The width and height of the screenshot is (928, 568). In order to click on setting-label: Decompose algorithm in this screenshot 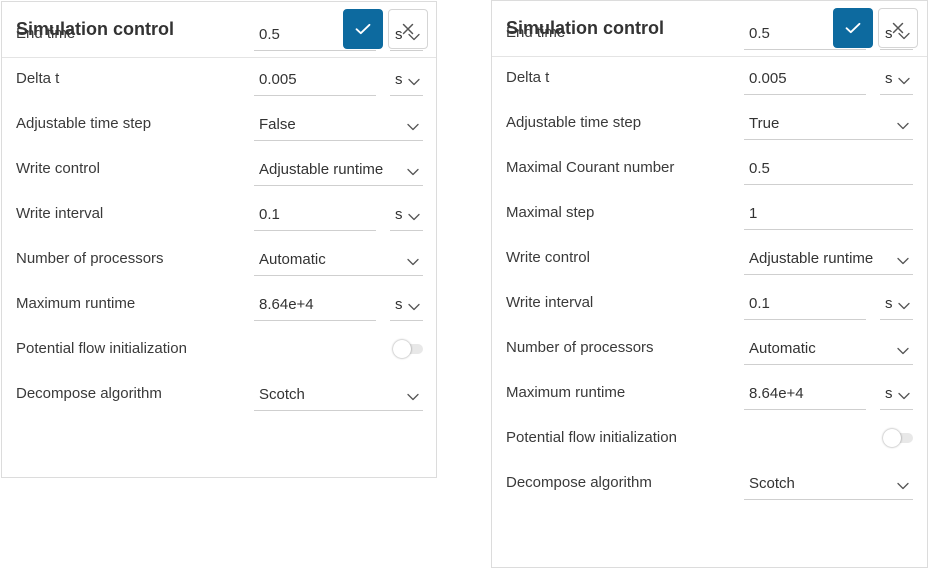, I will do `click(89, 393)`.